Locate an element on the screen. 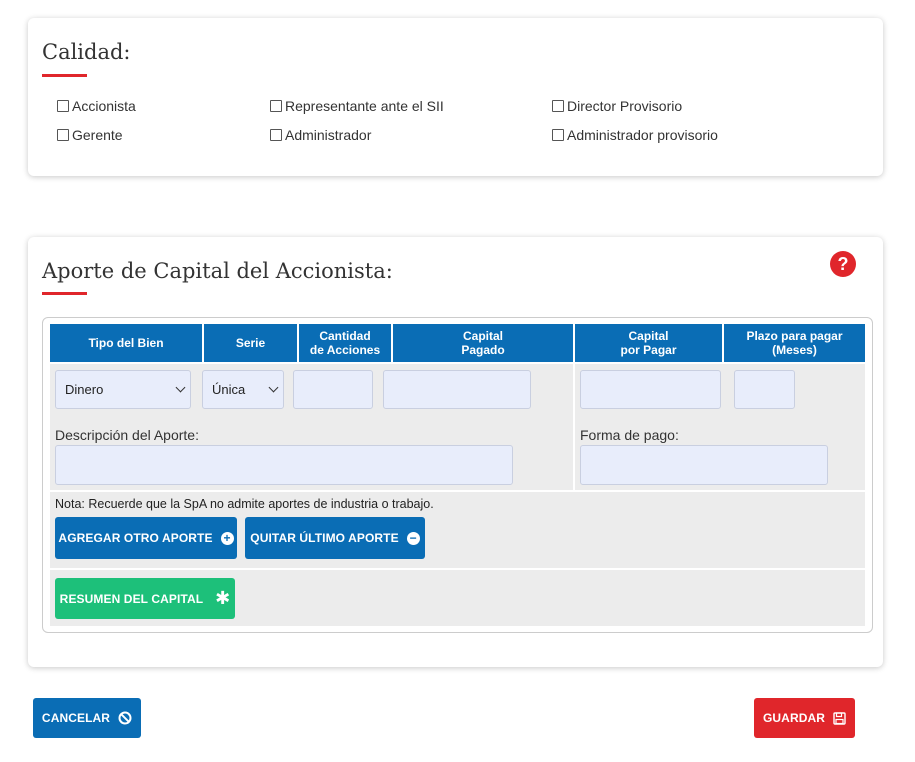  quitar-aporte-label: QUITAR ÚLTIMO APORTE is located at coordinates (324, 538).